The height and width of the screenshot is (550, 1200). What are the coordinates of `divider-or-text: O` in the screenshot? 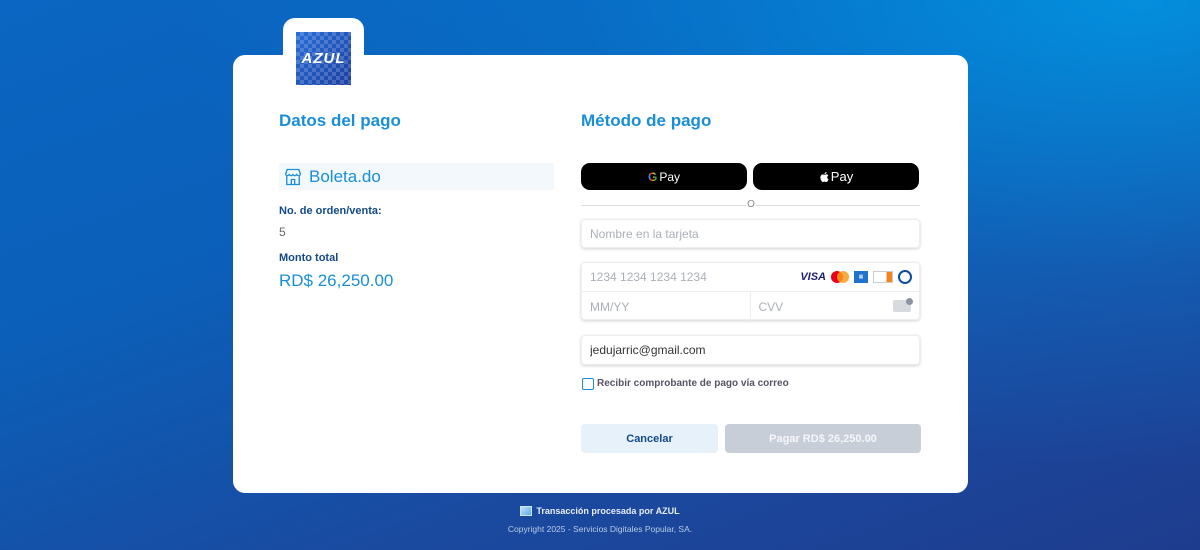 It's located at (751, 204).